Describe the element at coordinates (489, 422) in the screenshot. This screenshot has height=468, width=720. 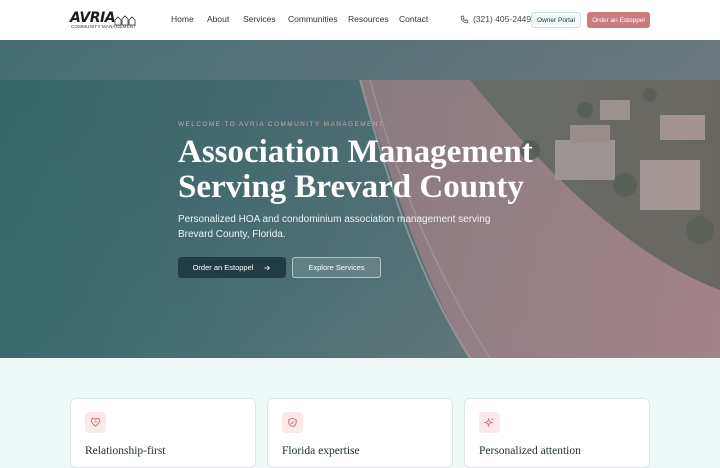
I see `sparkle-icon` at that location.